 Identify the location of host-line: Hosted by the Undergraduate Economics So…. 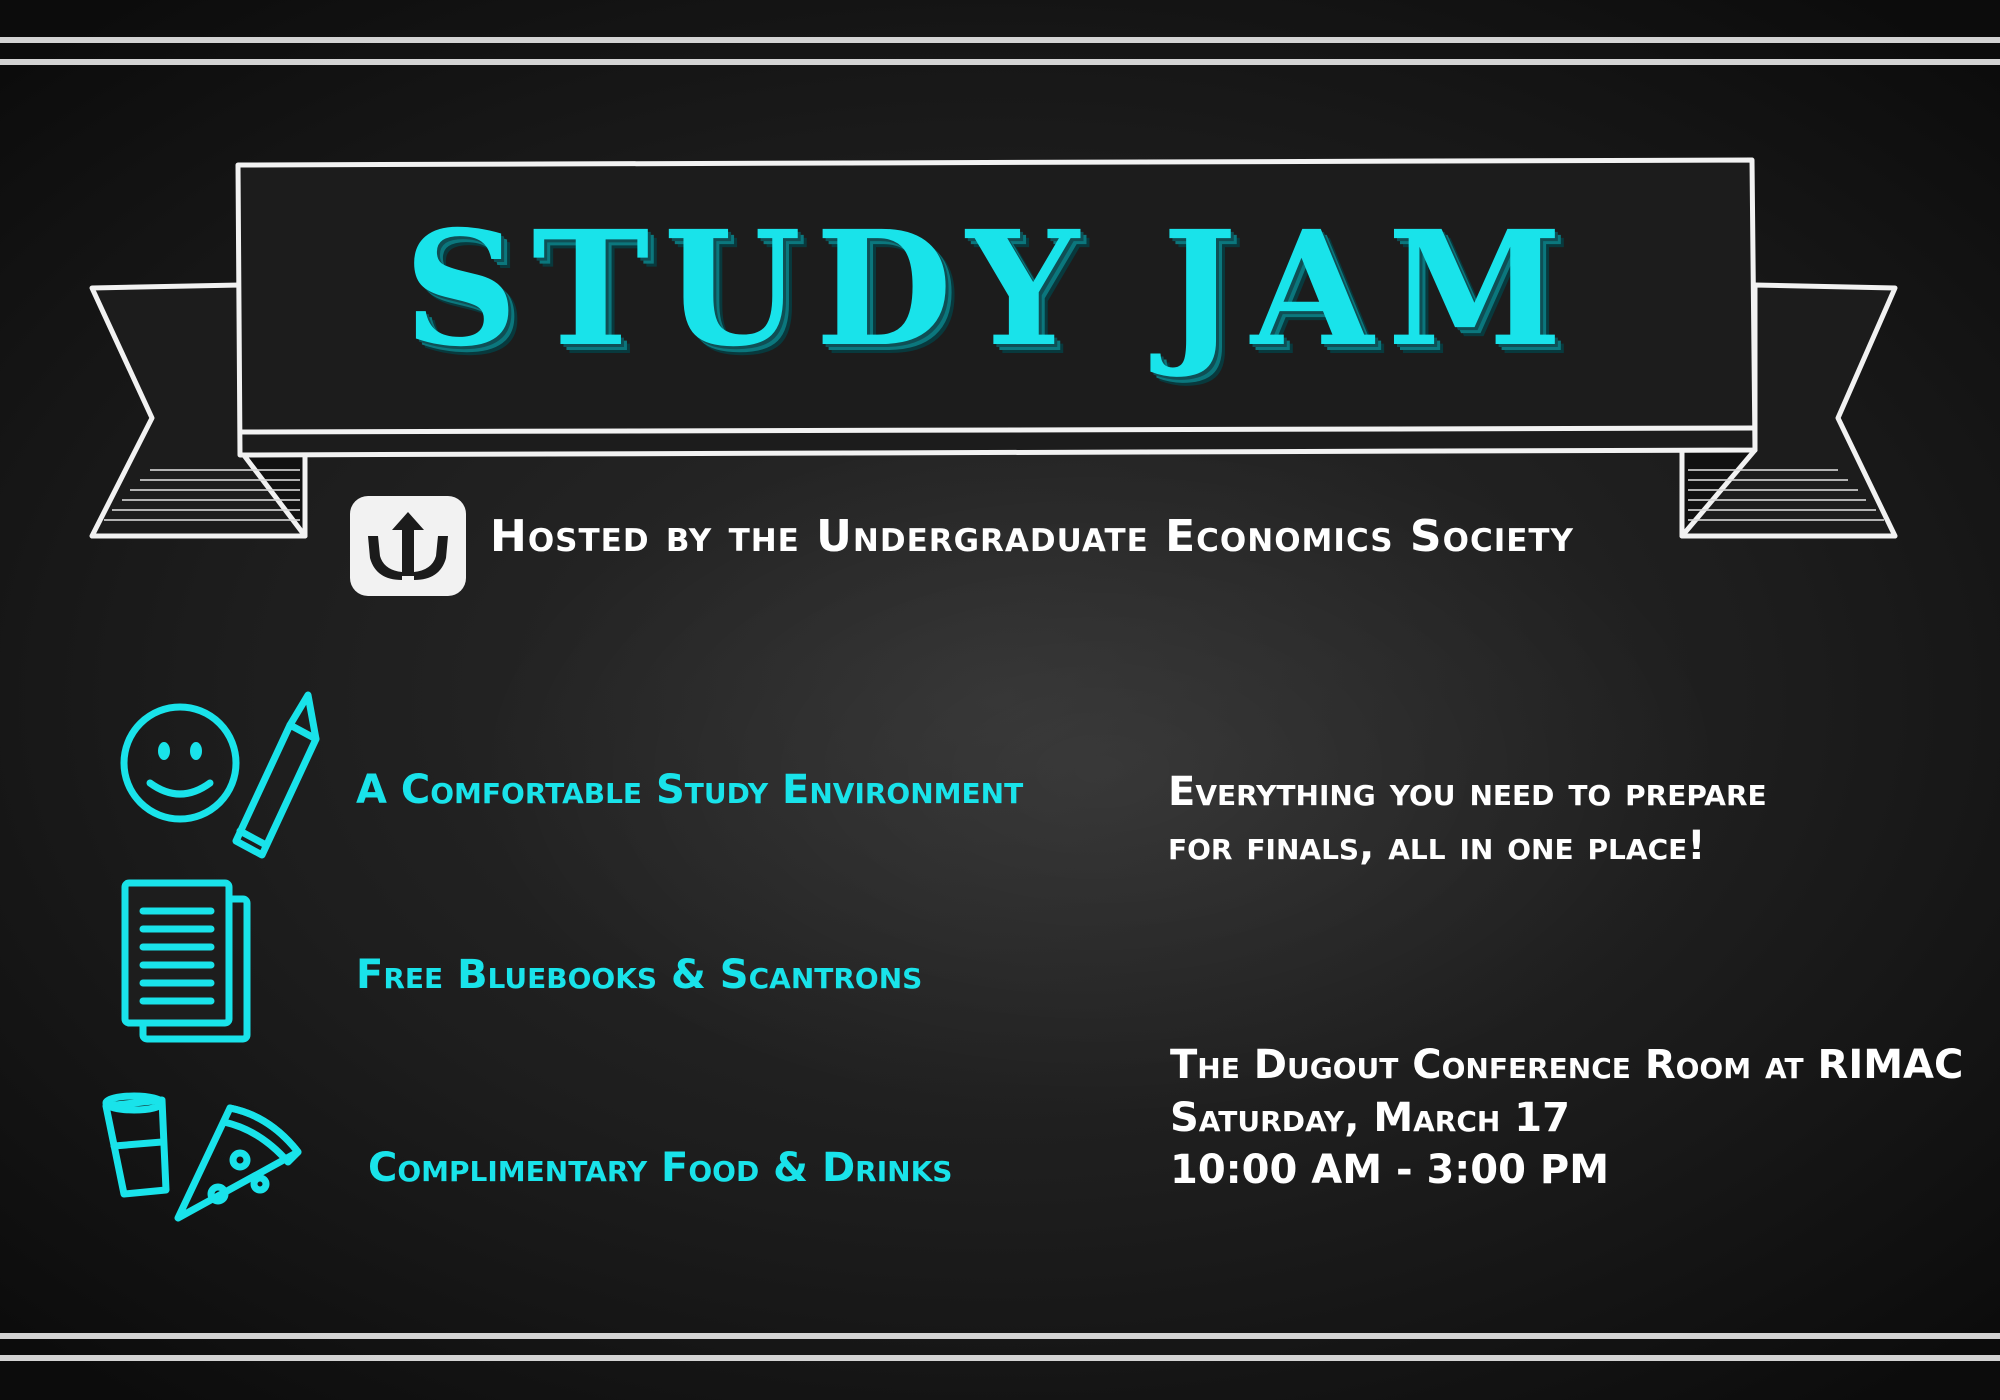
(1032, 536).